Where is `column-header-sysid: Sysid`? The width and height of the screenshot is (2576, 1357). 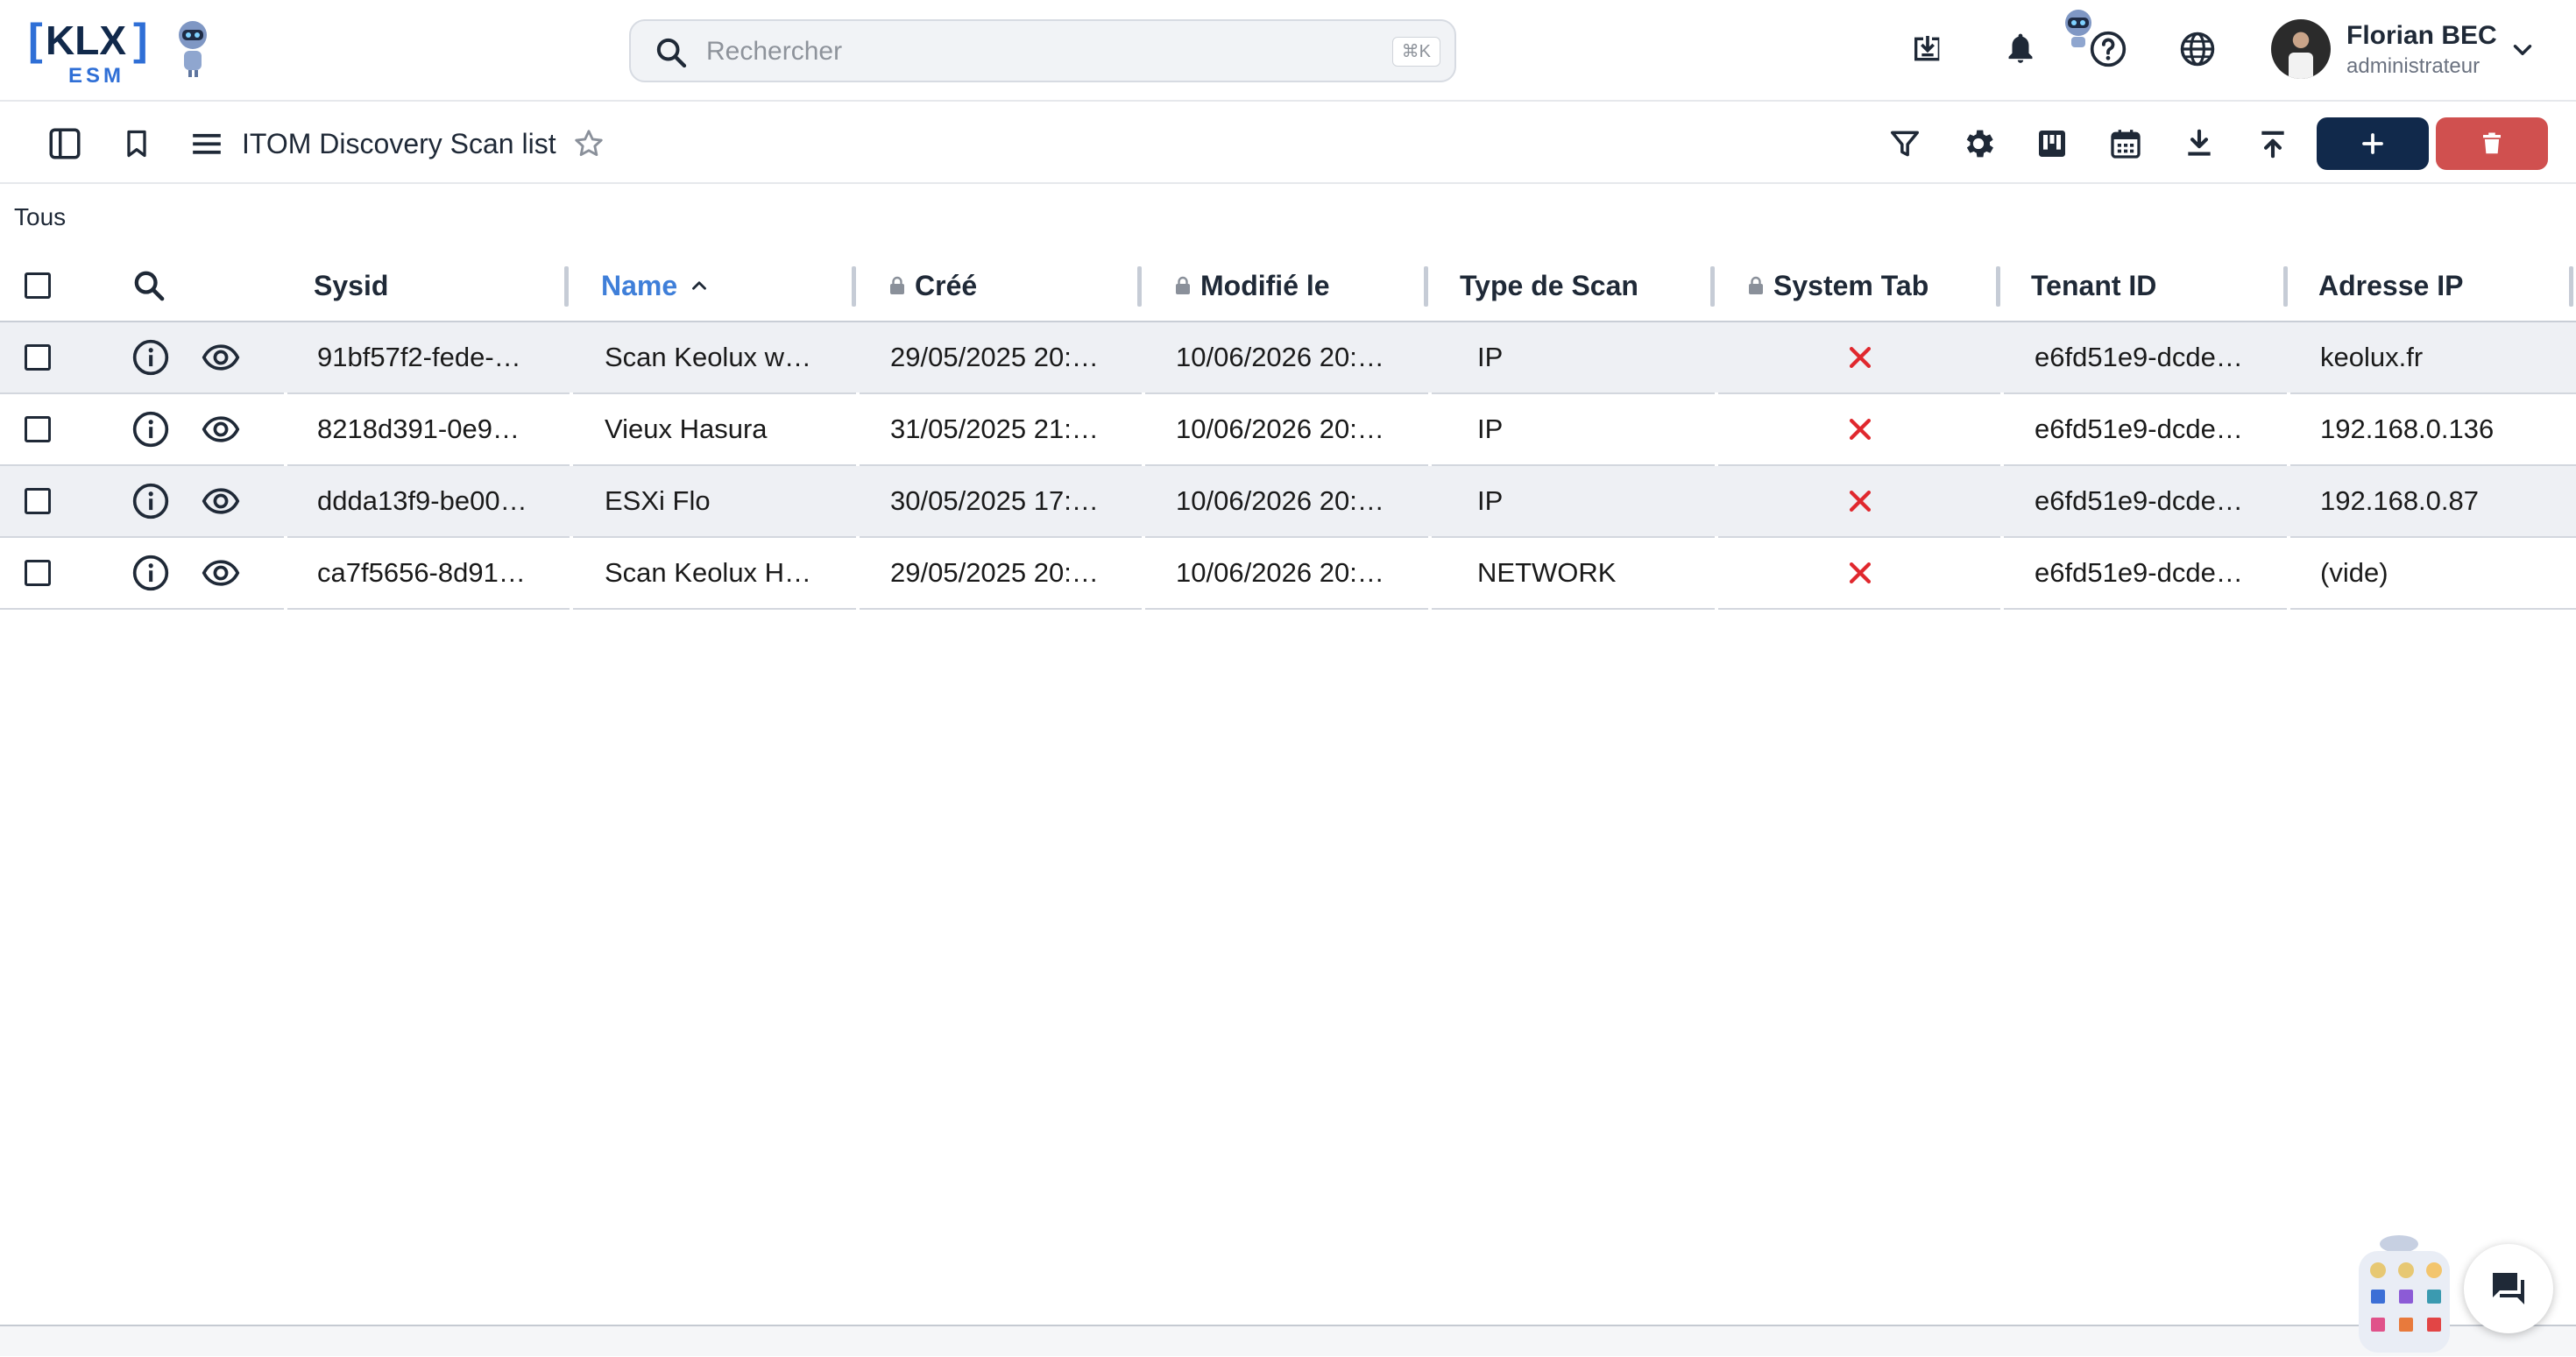
column-header-sysid: Sysid is located at coordinates (432, 286).